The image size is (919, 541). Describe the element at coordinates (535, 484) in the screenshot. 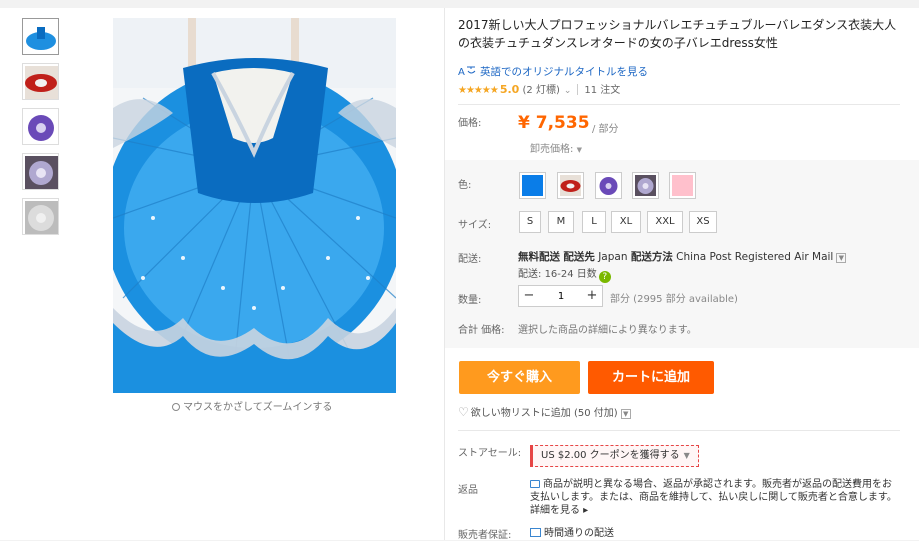

I see `return-icon` at that location.